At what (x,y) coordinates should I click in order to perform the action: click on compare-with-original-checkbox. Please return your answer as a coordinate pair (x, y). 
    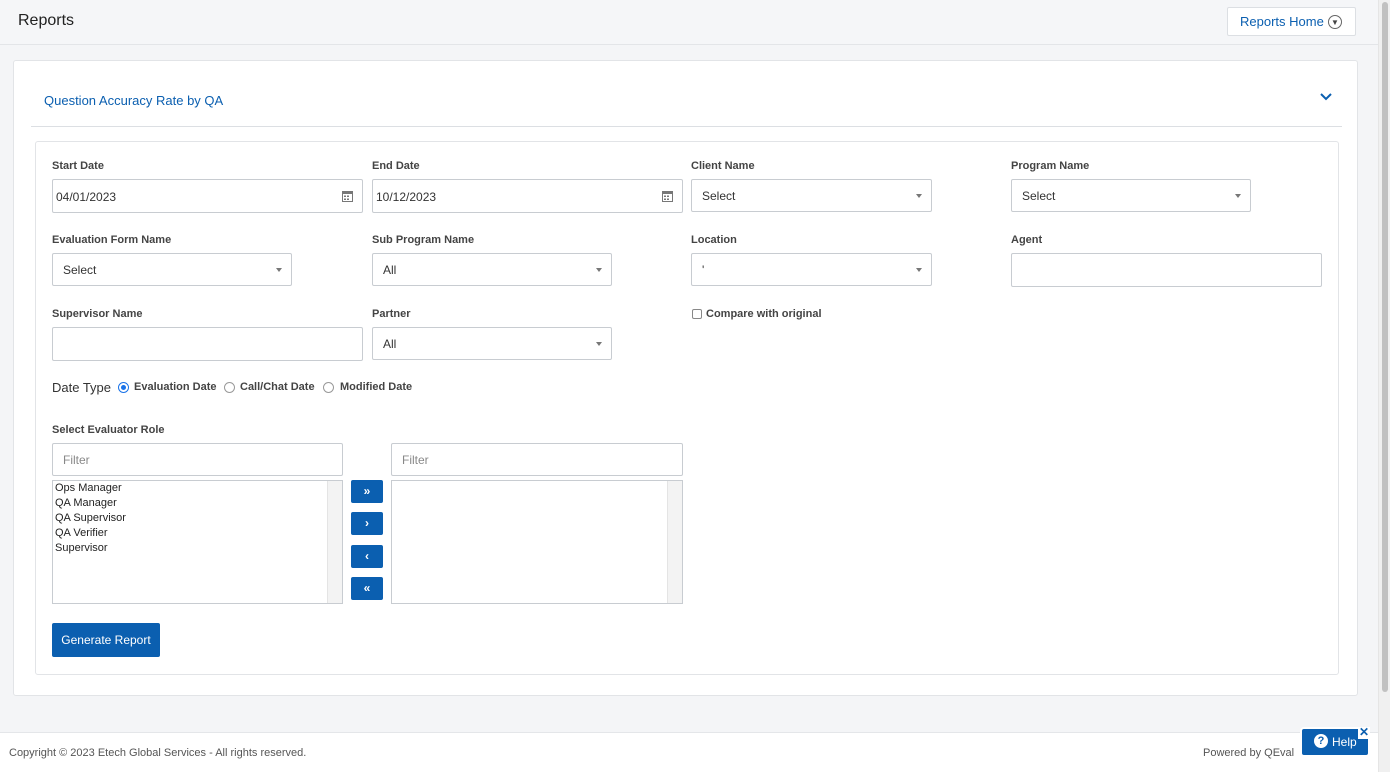
    Looking at the image, I should click on (697, 314).